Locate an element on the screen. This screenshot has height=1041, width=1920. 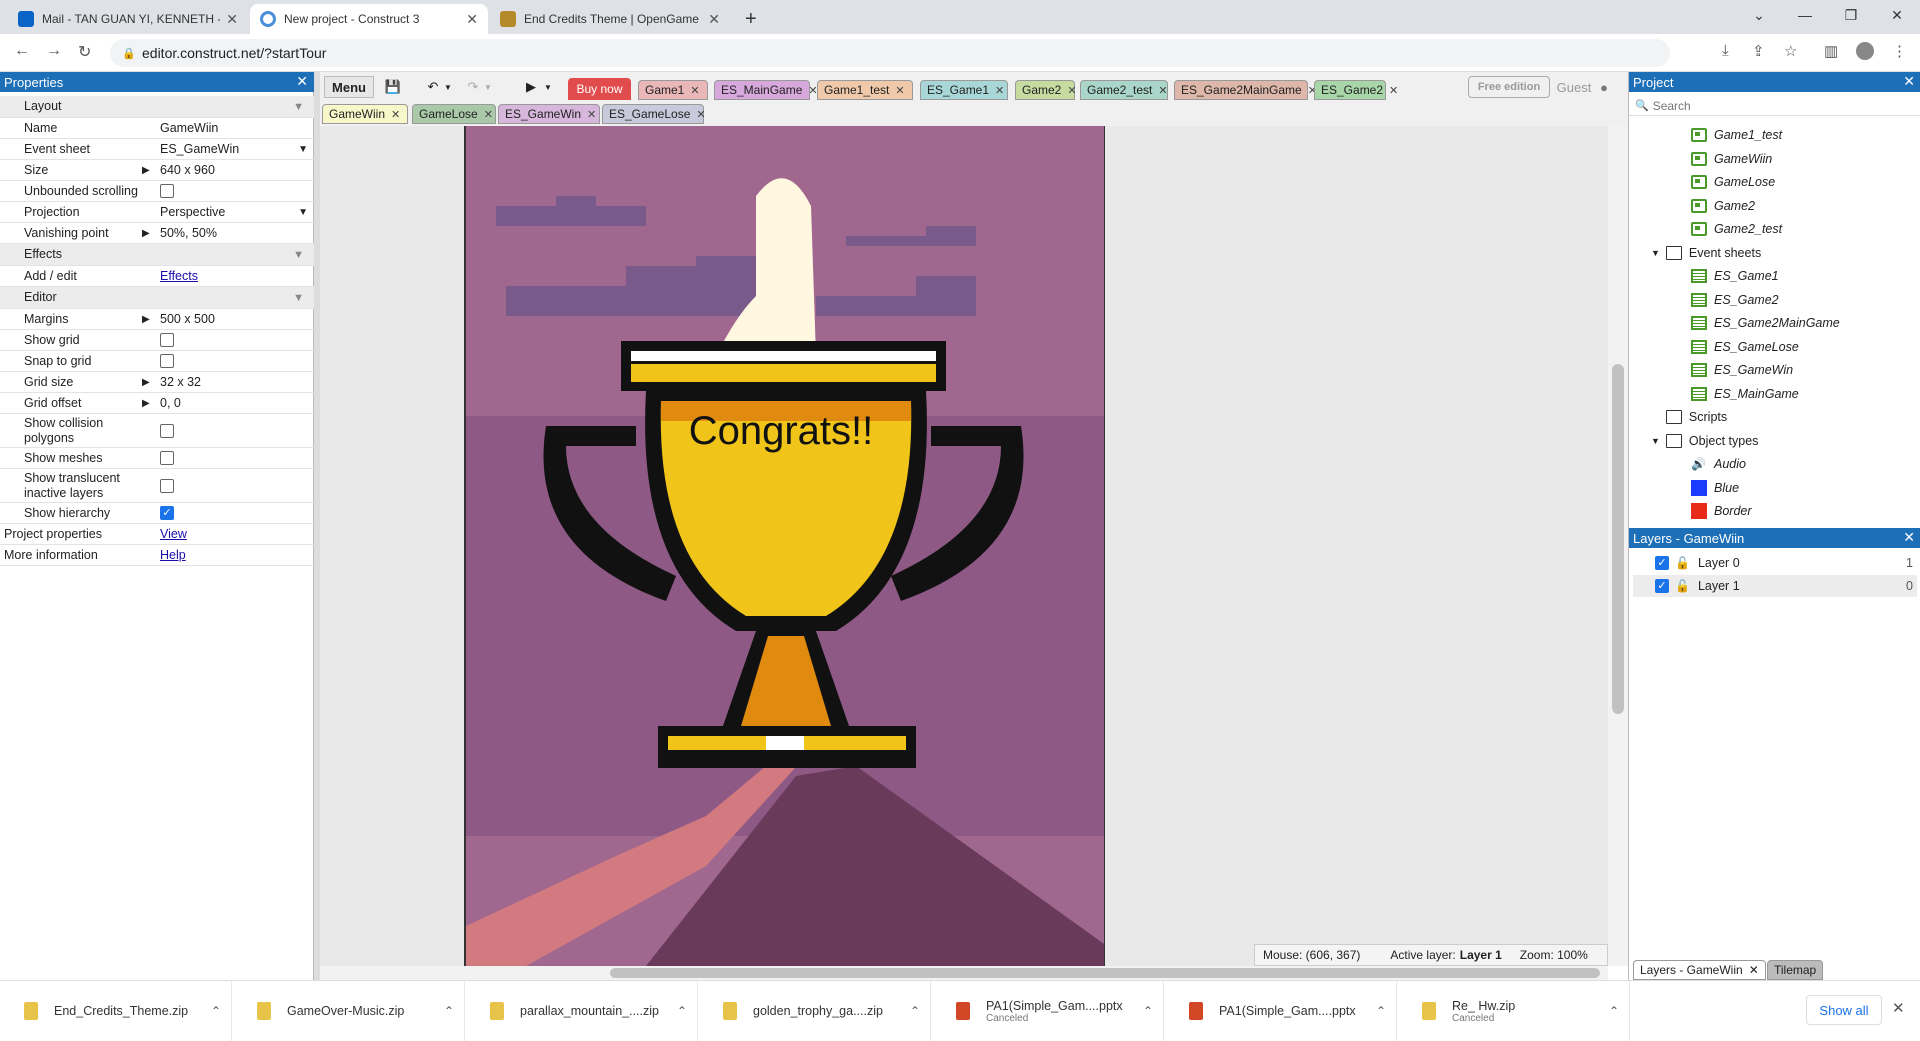
tree-item: ES_Game1 is located at coordinates (1735, 276).